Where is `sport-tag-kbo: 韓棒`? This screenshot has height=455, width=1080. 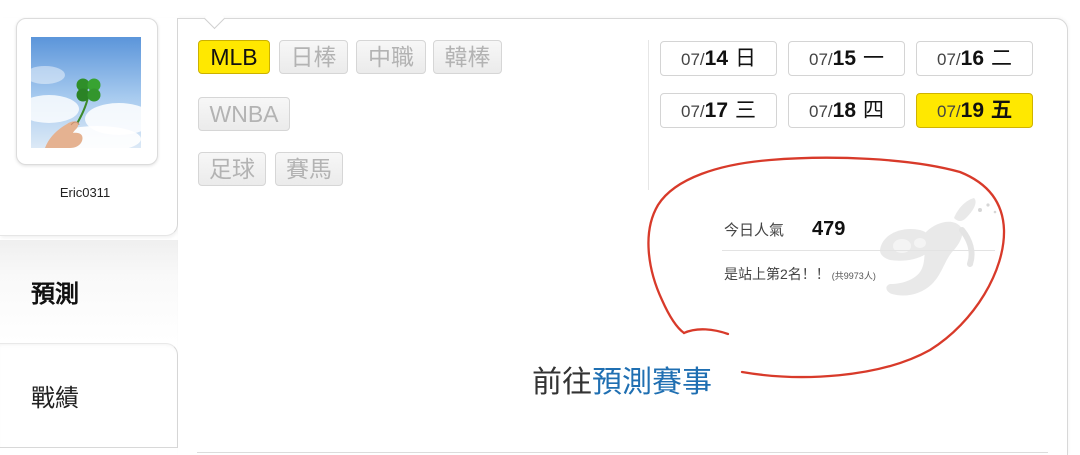 sport-tag-kbo: 韓棒 is located at coordinates (467, 57).